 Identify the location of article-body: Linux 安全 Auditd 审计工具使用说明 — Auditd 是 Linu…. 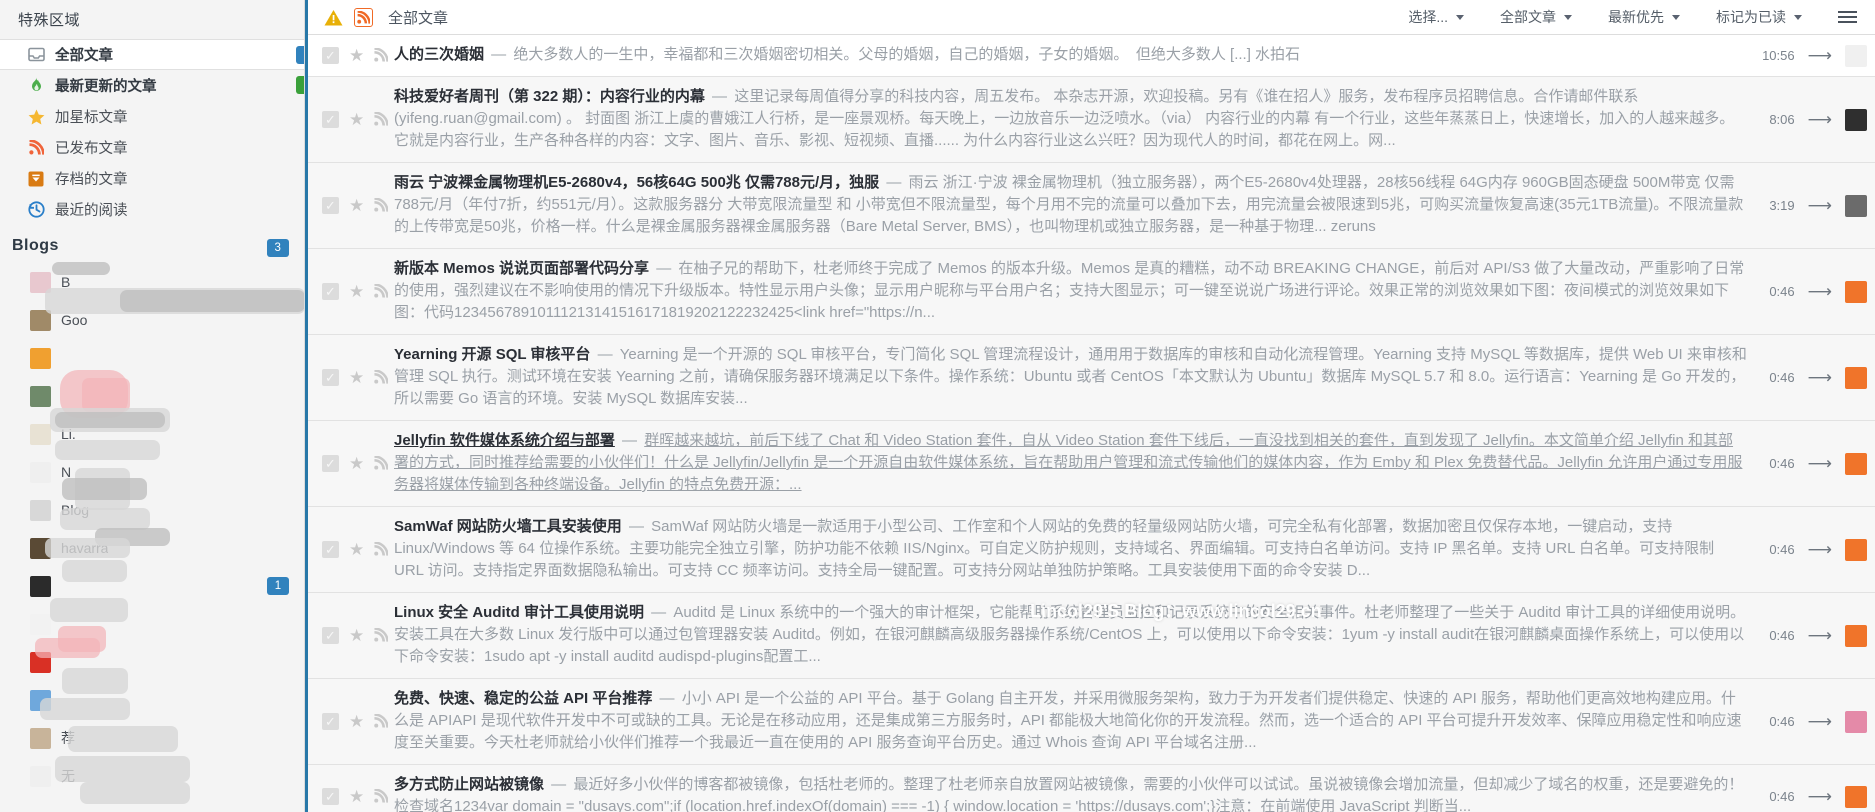
(1075, 635).